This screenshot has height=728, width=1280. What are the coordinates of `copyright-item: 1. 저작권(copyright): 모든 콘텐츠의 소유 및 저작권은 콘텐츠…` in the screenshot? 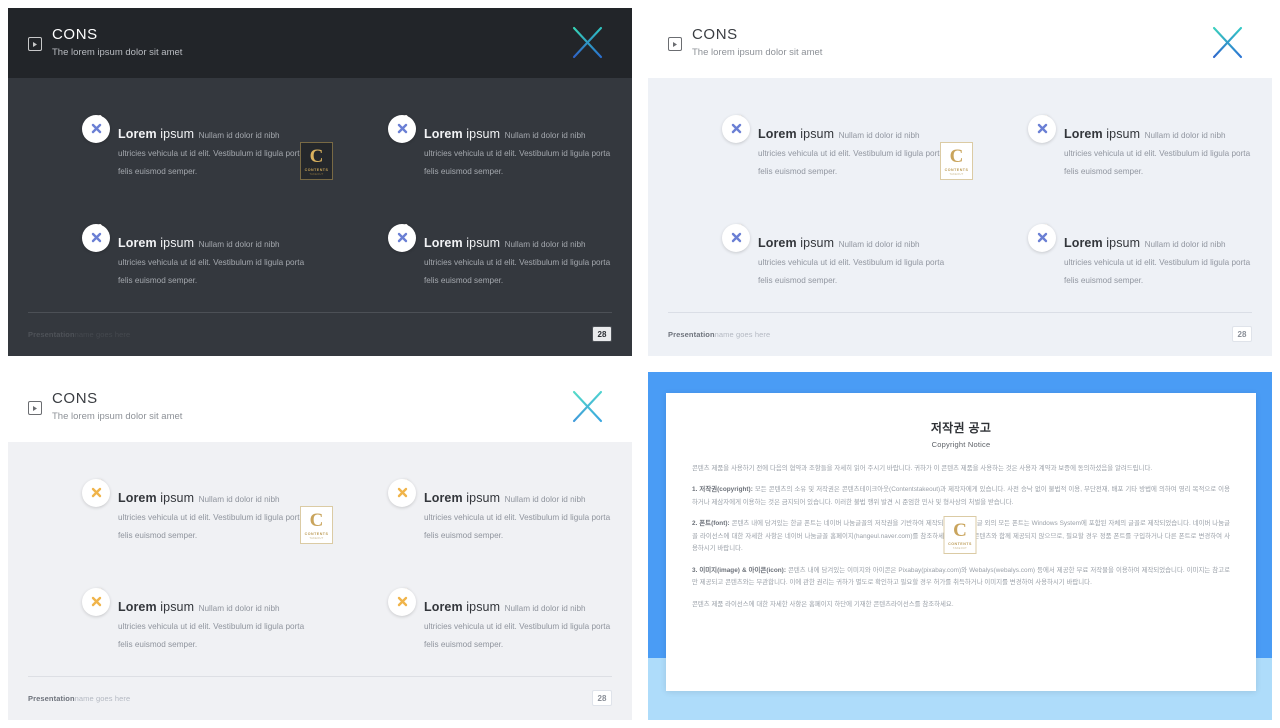 It's located at (961, 496).